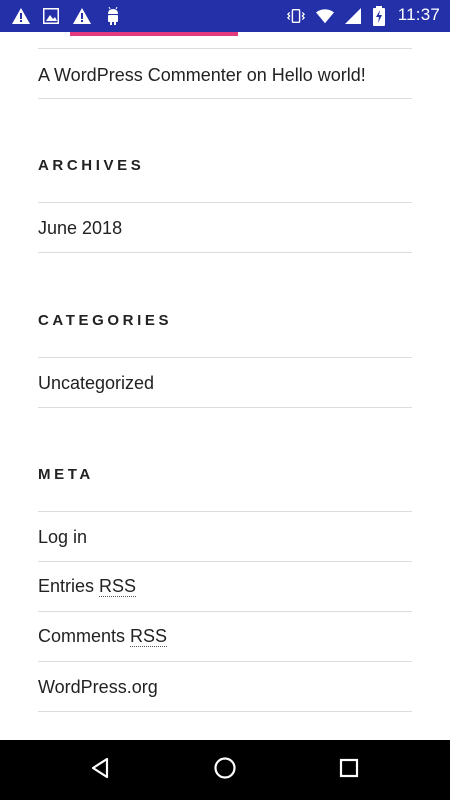 The width and height of the screenshot is (450, 800). Describe the element at coordinates (319, 75) in the screenshot. I see `comment-post-link: Hello world!` at that location.